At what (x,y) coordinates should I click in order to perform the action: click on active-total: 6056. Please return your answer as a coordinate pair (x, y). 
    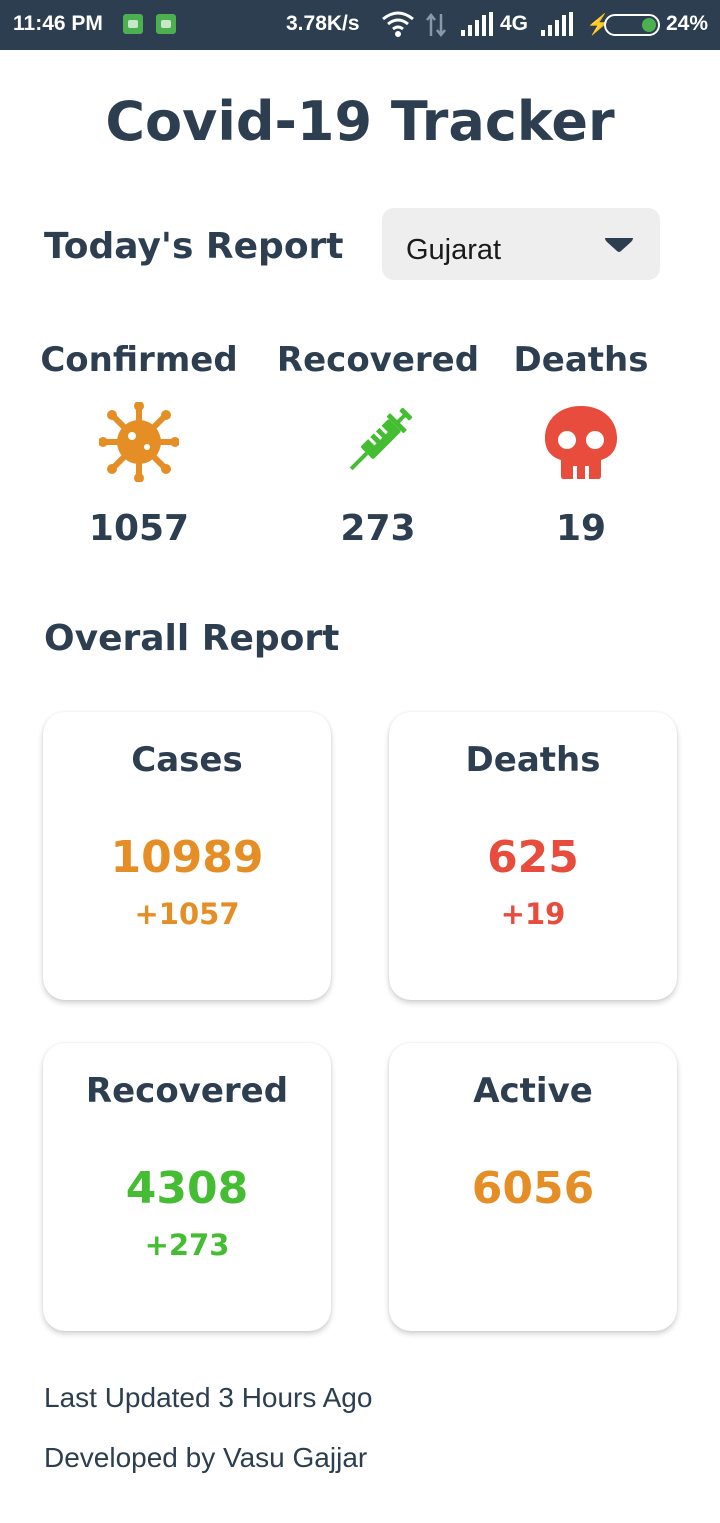
    Looking at the image, I should click on (533, 1188).